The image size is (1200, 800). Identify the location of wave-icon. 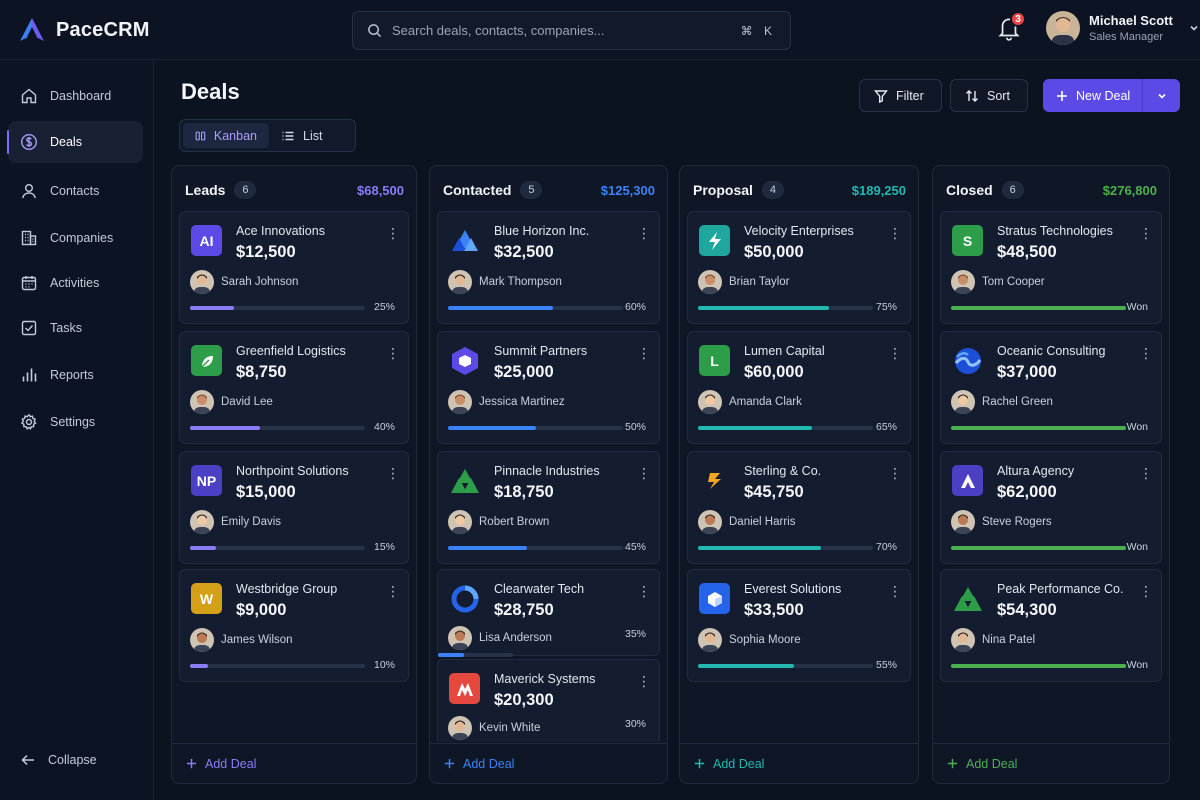
(968, 361).